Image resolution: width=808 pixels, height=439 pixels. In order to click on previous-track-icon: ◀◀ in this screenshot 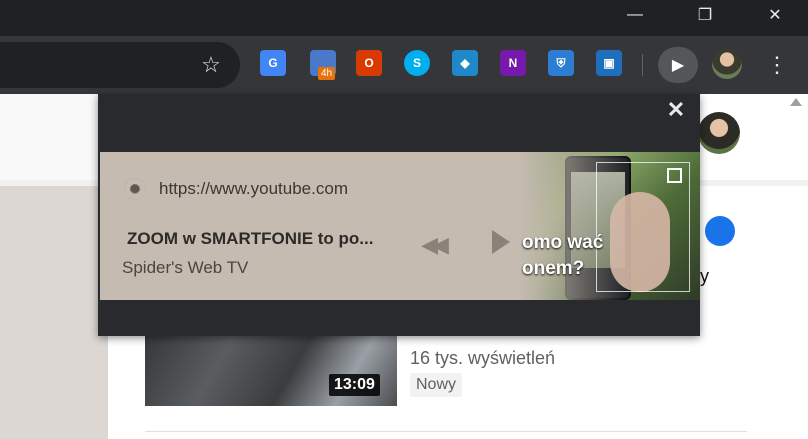, I will do `click(432, 245)`.